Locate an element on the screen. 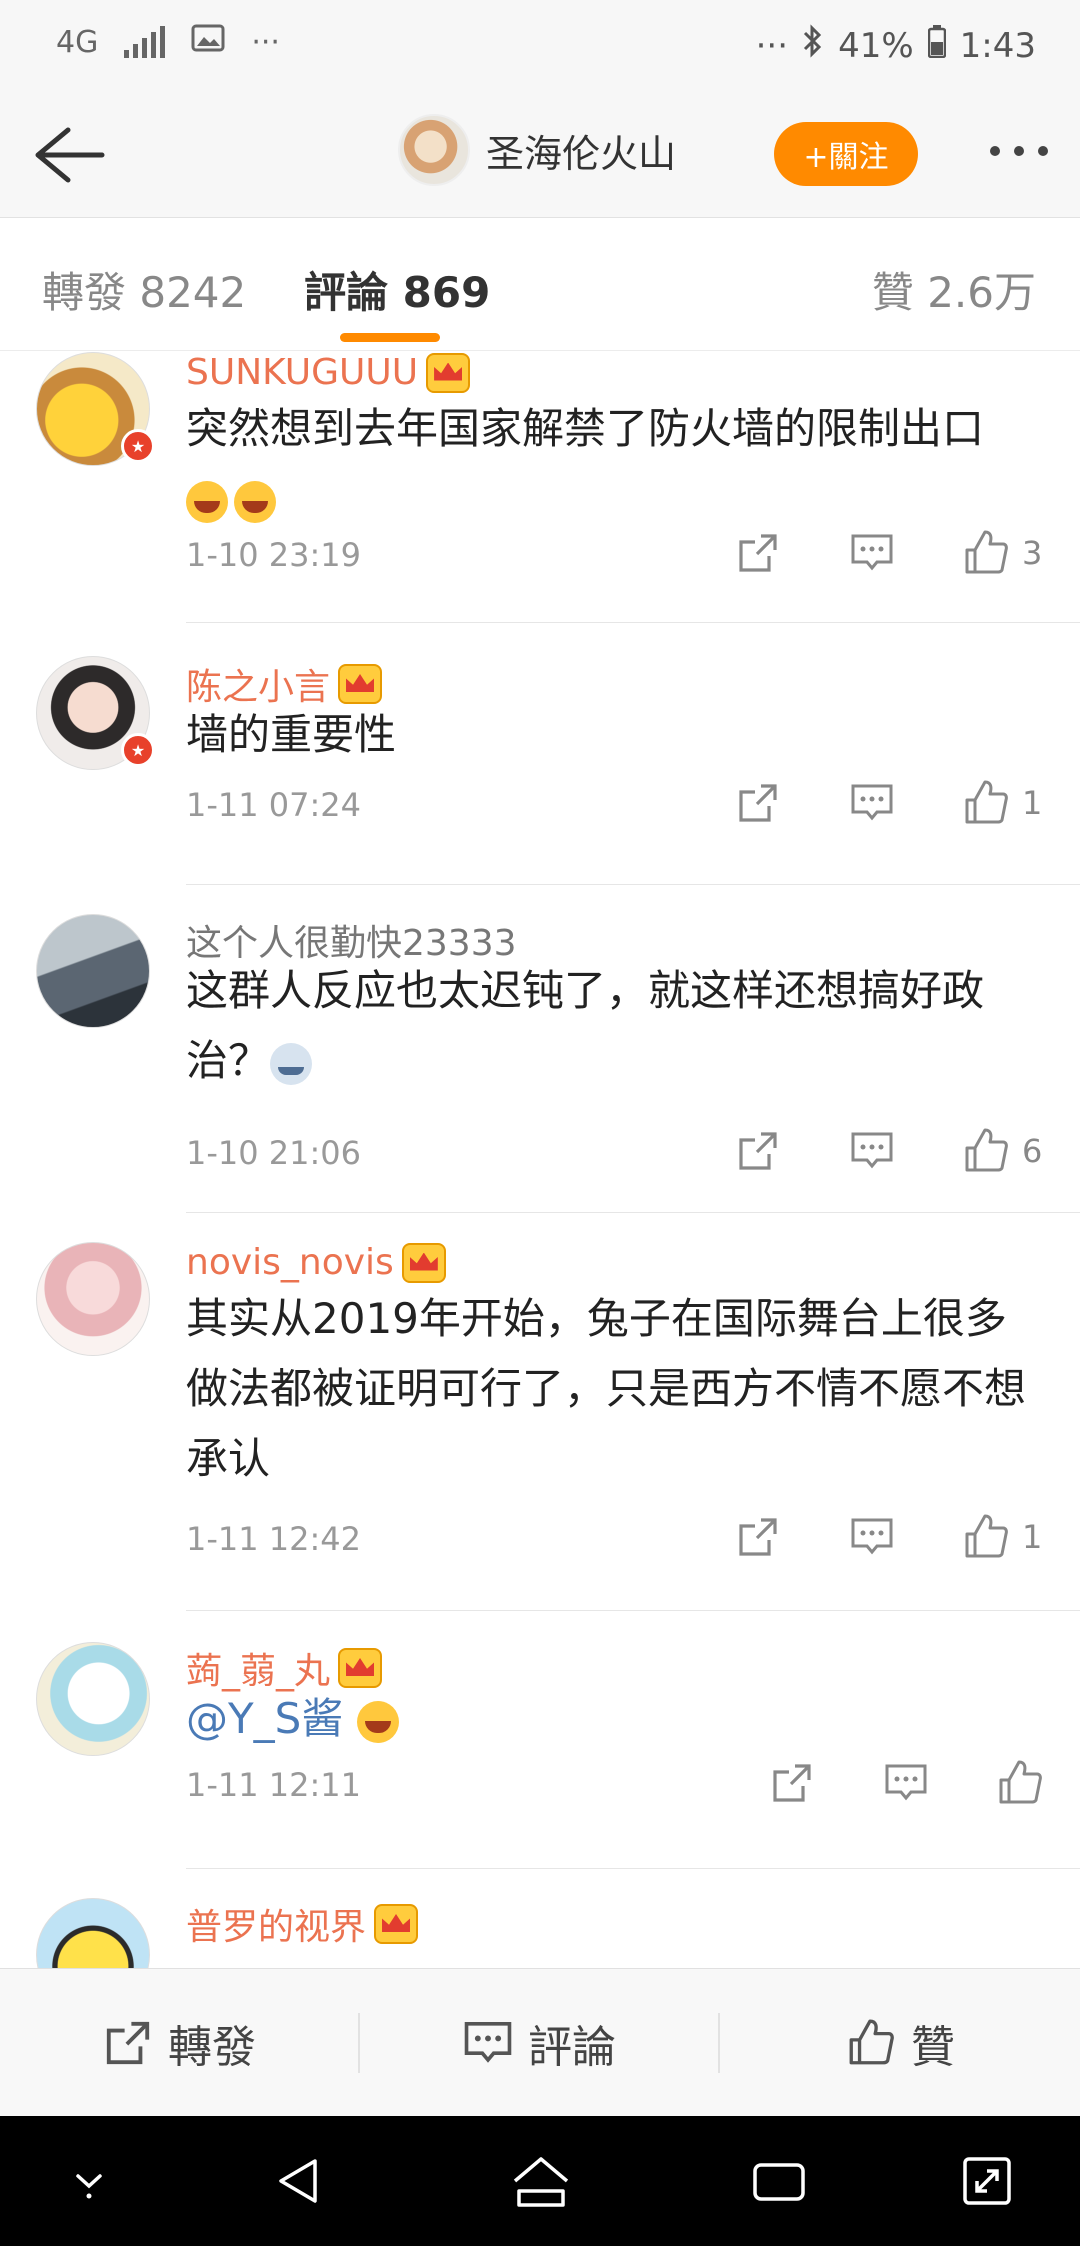 This screenshot has height=2246, width=1080. header: 圣海伦火山 +關注 is located at coordinates (540, 155).